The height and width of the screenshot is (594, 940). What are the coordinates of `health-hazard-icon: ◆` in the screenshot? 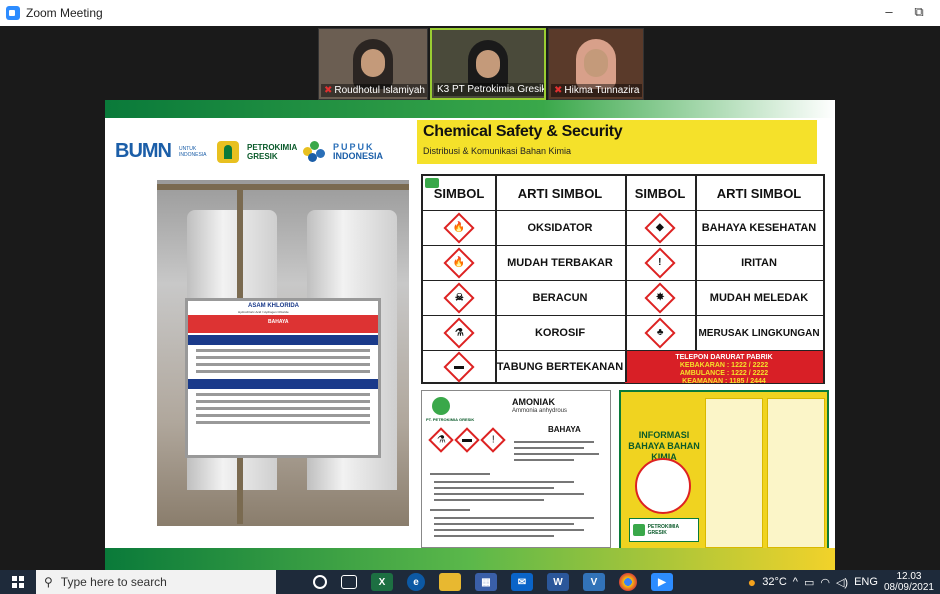 It's located at (660, 228).